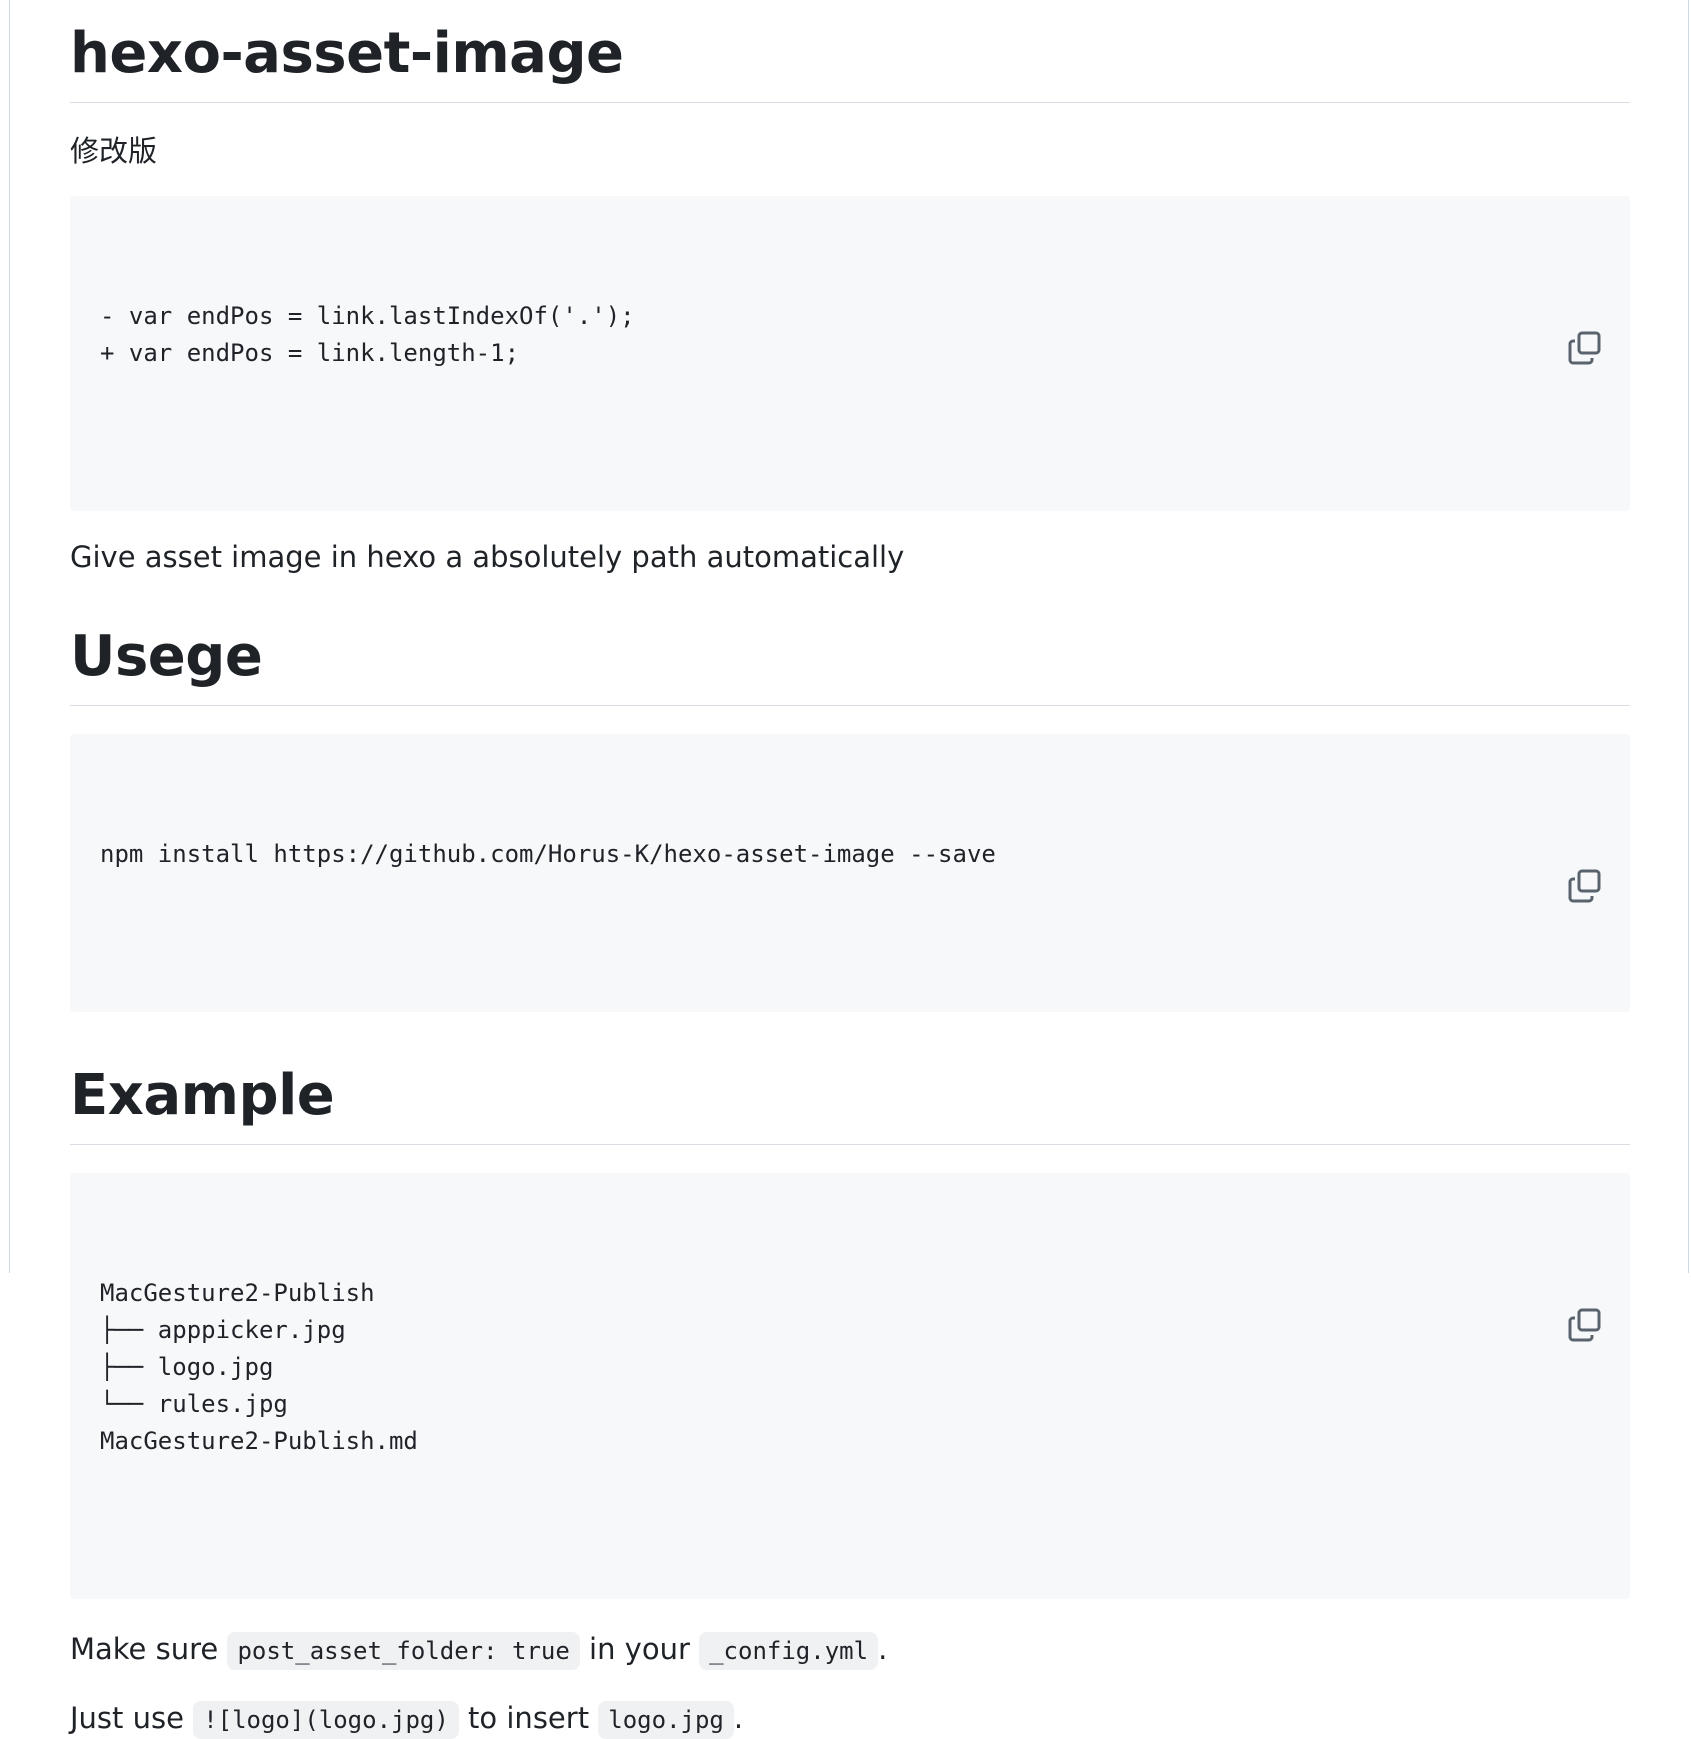 Image resolution: width=1691 pixels, height=1739 pixels. What do you see at coordinates (326, 1719) in the screenshot?
I see `inline-code: ![logo](logo.jpg)` at bounding box center [326, 1719].